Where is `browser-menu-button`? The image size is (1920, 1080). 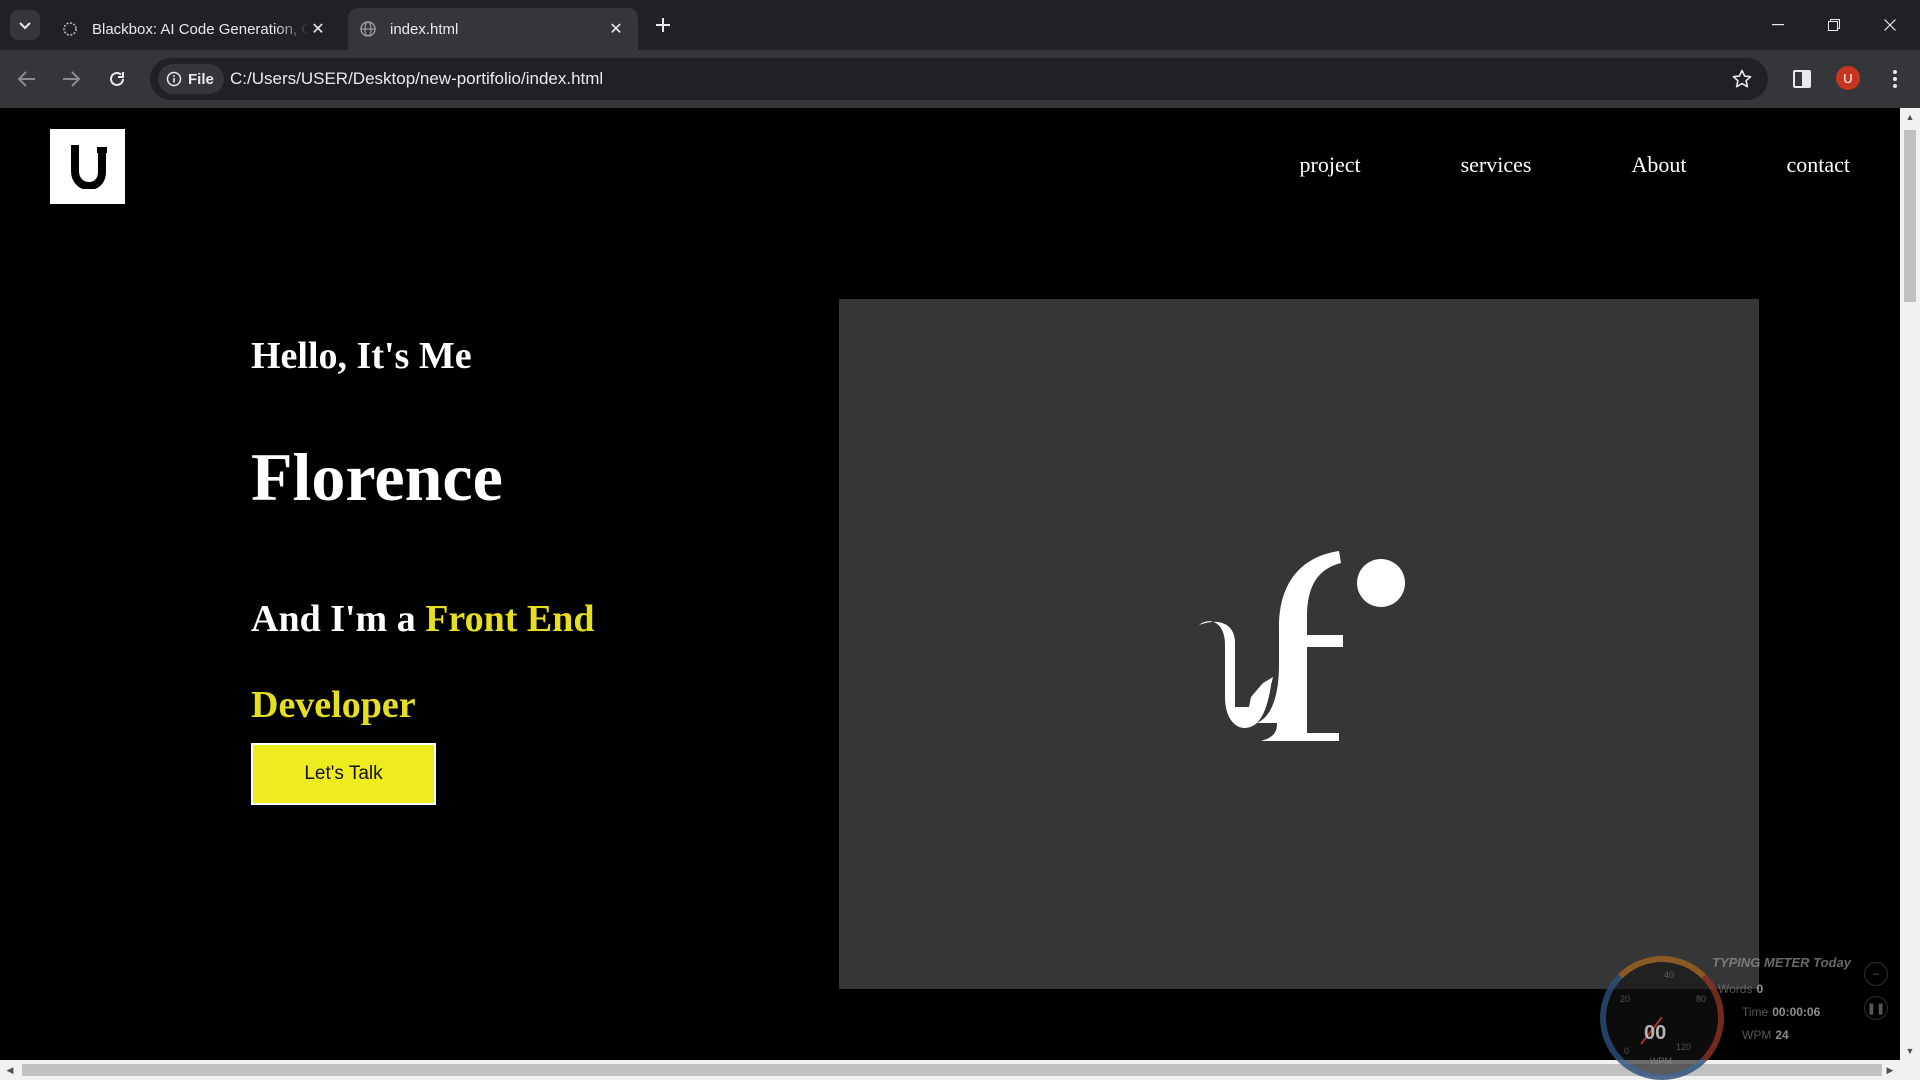
browser-menu-button is located at coordinates (1895, 79).